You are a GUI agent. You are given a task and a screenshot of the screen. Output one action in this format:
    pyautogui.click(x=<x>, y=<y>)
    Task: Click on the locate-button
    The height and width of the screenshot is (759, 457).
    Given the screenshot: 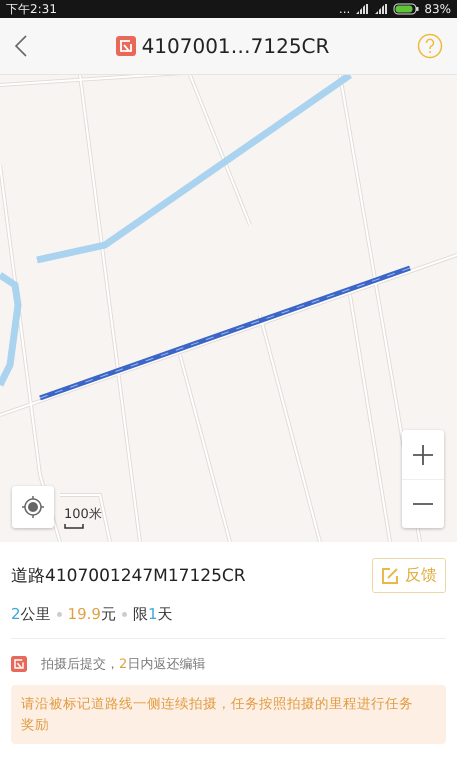 What is the action you would take?
    pyautogui.click(x=33, y=507)
    